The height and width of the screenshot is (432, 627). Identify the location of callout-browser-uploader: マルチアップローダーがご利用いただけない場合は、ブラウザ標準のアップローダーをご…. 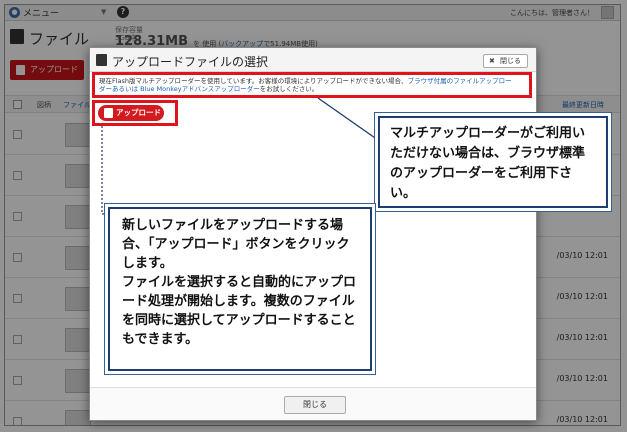
(493, 162).